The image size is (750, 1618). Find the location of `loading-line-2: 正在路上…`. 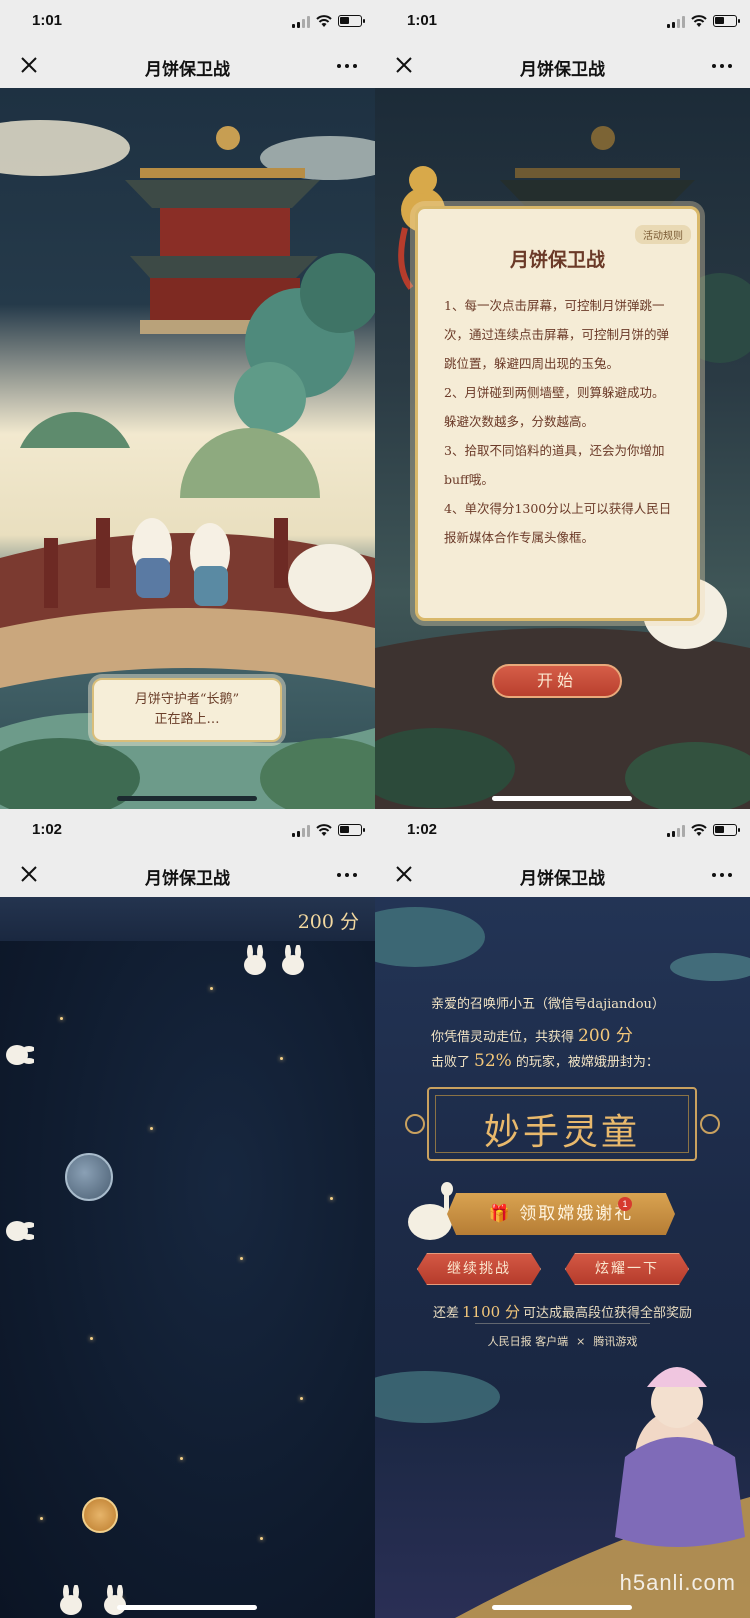

loading-line-2: 正在路上… is located at coordinates (187, 719).